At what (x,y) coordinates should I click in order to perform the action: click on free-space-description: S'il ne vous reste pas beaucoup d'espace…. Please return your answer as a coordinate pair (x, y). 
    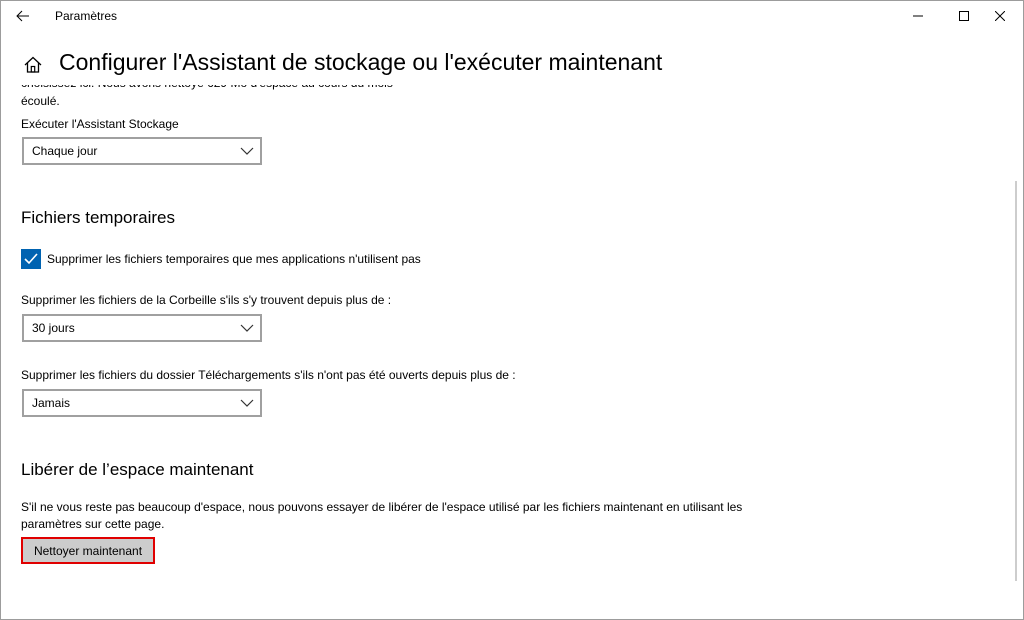
    Looking at the image, I should click on (382, 515).